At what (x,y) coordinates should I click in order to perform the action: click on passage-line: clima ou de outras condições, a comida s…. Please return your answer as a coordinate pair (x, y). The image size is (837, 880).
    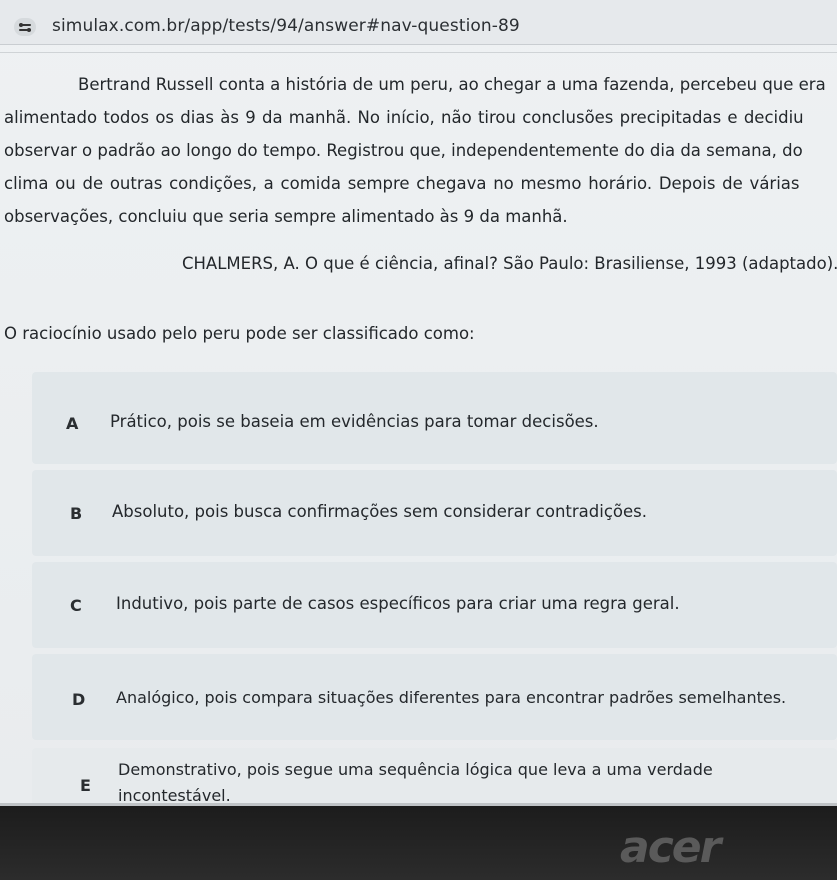
    Looking at the image, I should click on (402, 183).